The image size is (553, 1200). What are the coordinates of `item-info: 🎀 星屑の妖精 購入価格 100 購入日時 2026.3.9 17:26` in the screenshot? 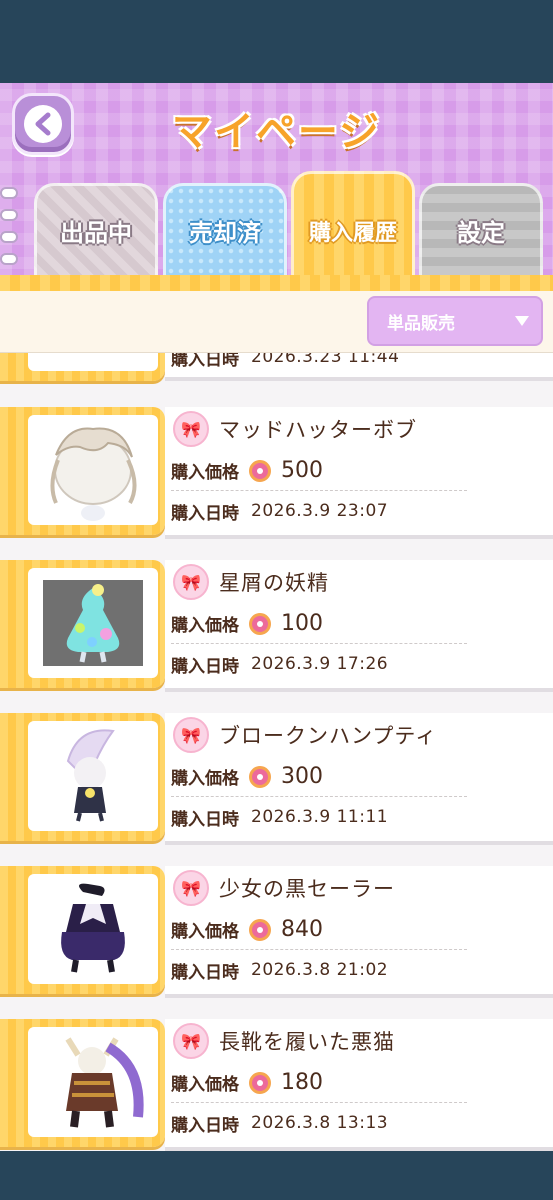 It's located at (359, 626).